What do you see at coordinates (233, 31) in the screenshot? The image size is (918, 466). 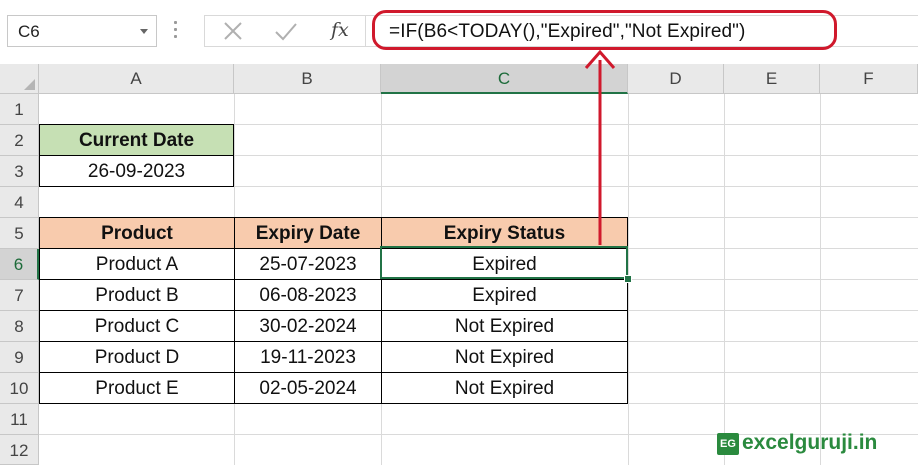 I see `cancel-icon` at bounding box center [233, 31].